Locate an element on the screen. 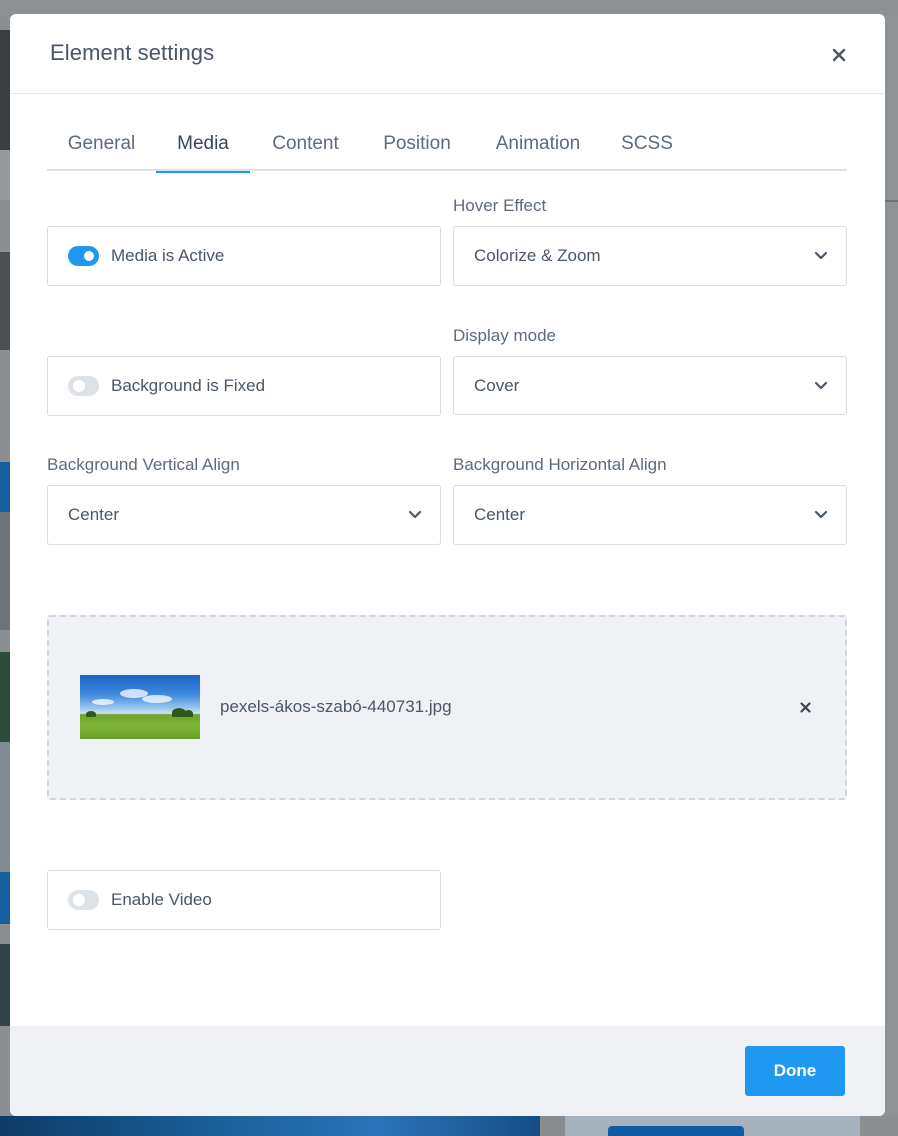 The height and width of the screenshot is (1136, 898). tab-position: Position is located at coordinates (417, 147).